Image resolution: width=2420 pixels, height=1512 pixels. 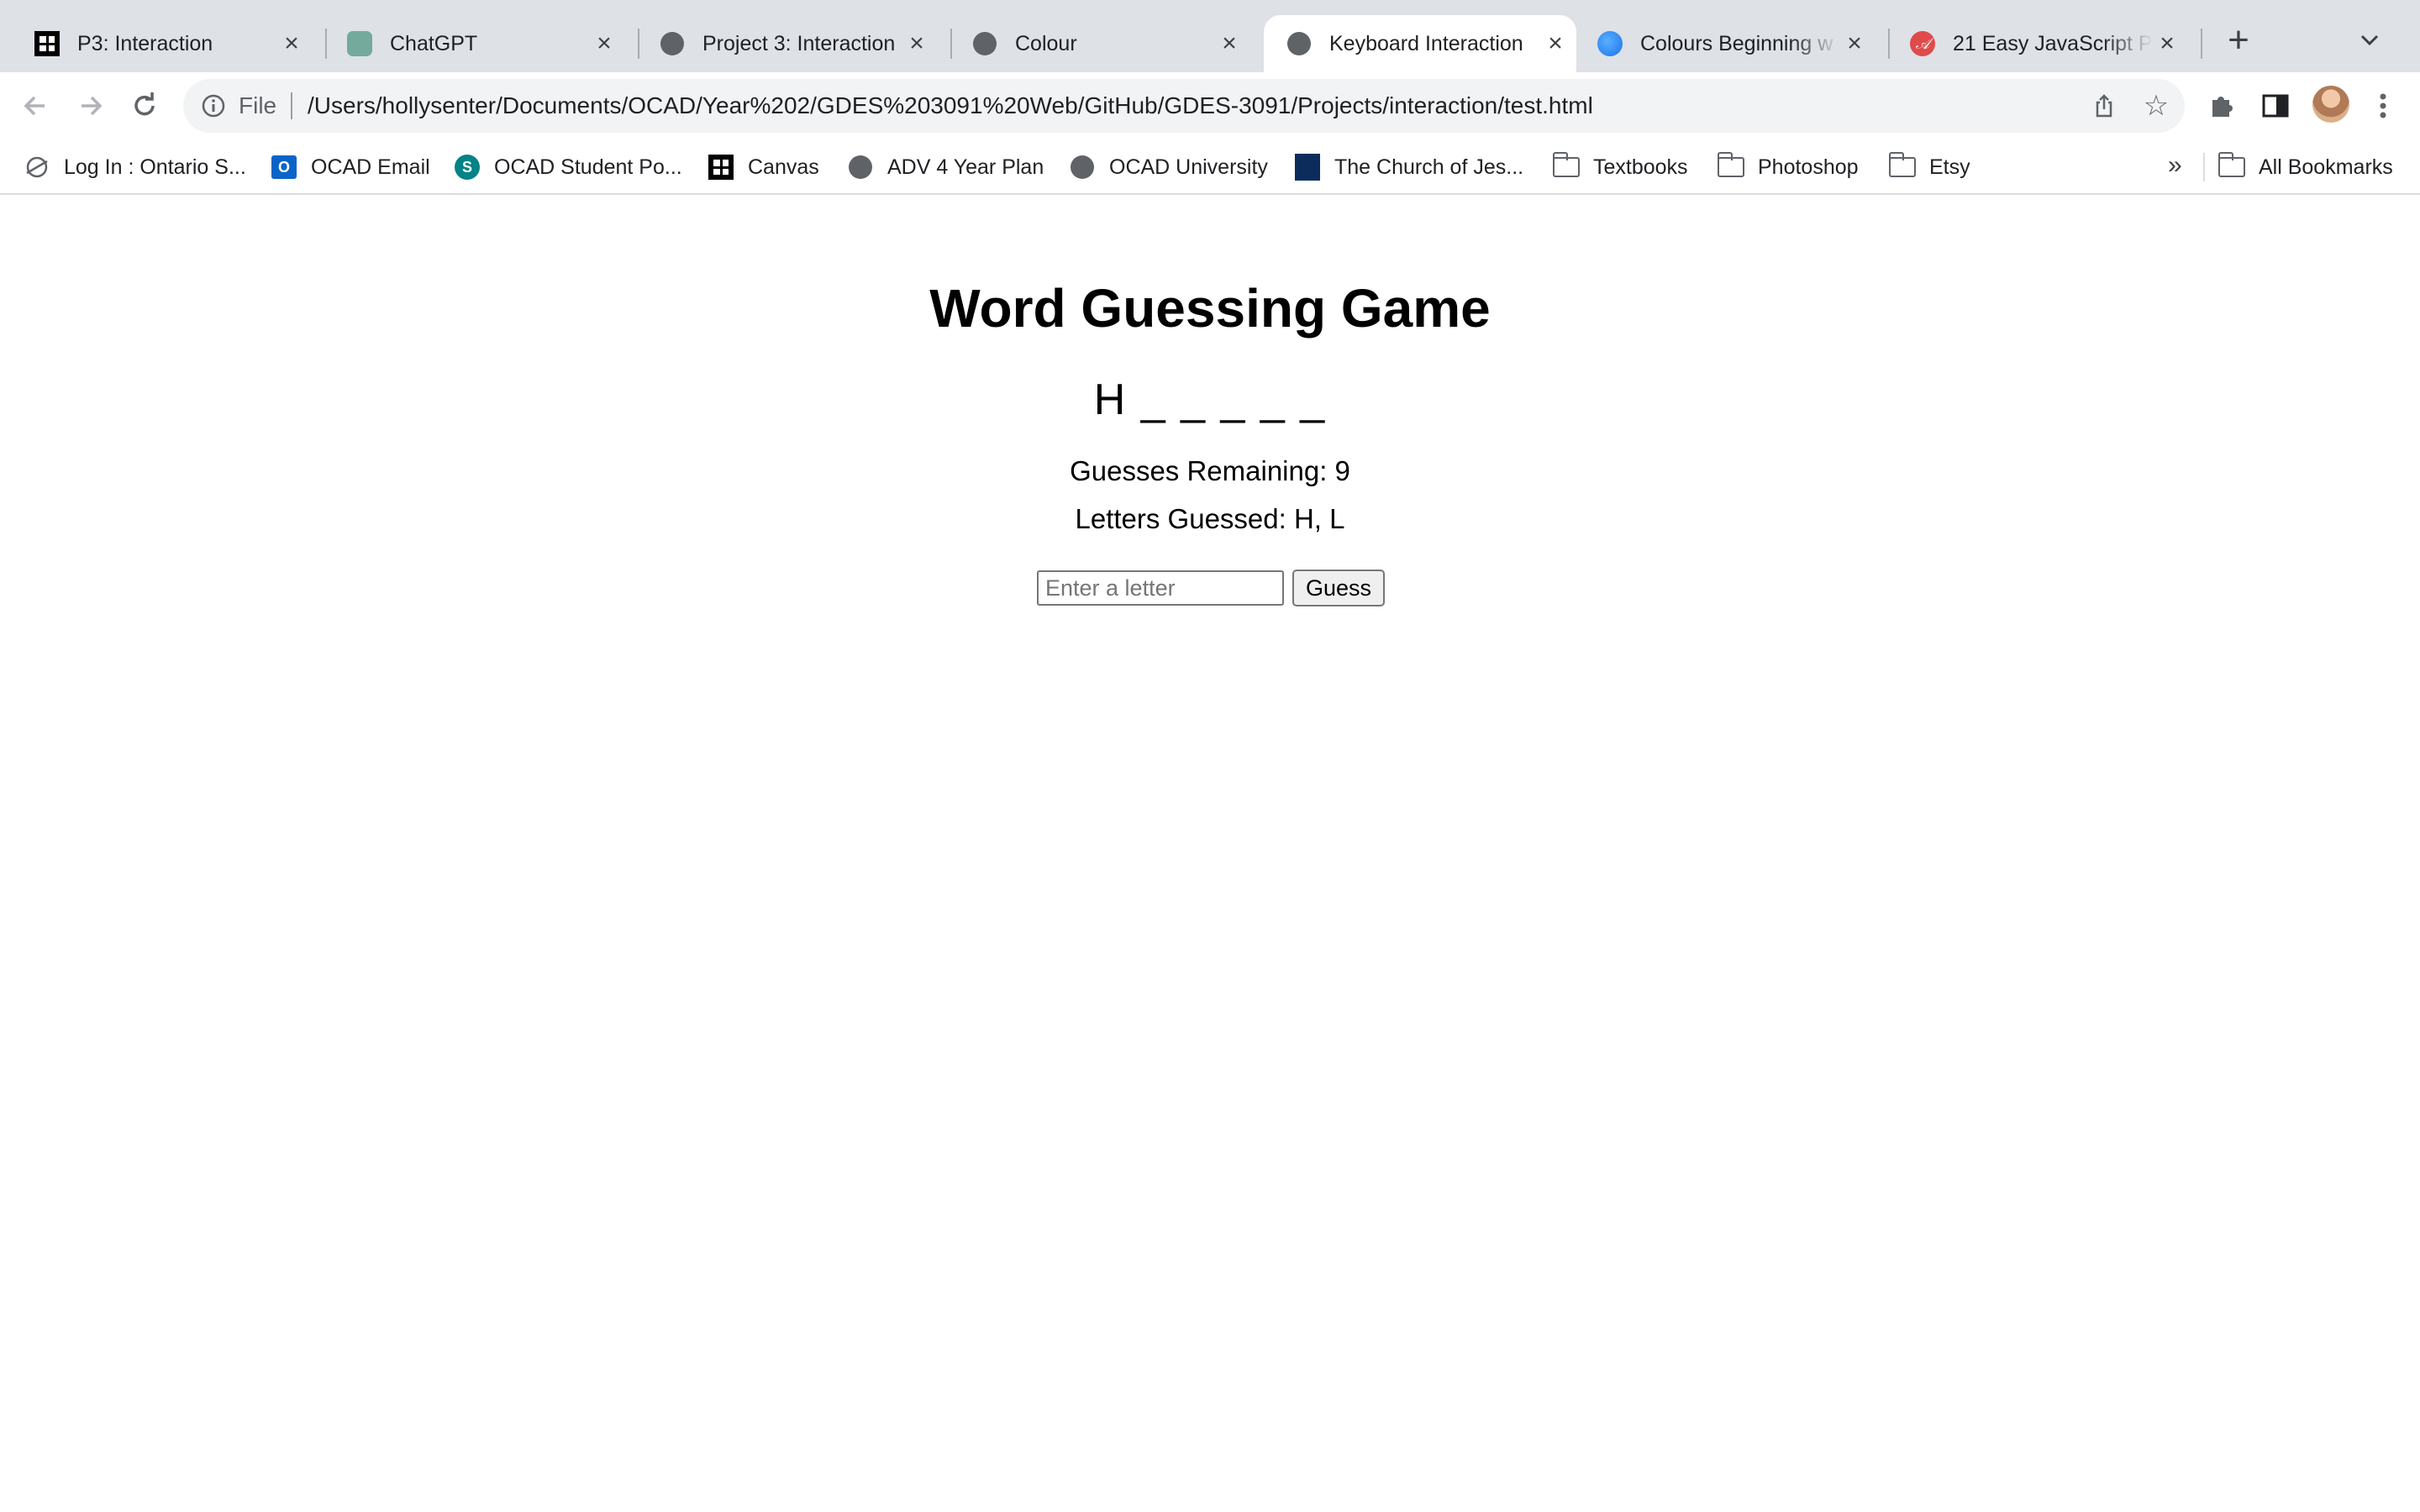 I want to click on all-bookmarks-button: All Bookmarks, so click(x=2305, y=166).